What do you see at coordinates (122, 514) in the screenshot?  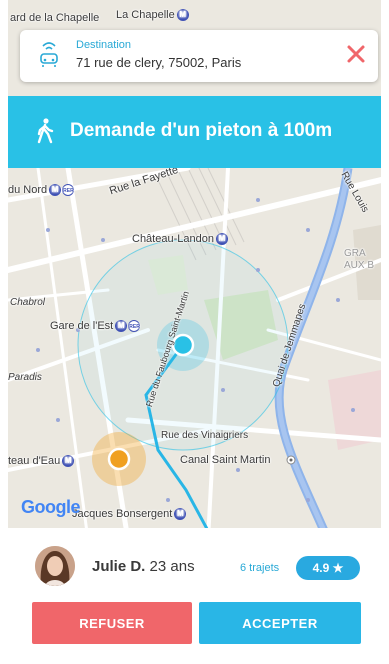 I see `map-label-jacques-bonsergent: Jacques Bonsergent` at bounding box center [122, 514].